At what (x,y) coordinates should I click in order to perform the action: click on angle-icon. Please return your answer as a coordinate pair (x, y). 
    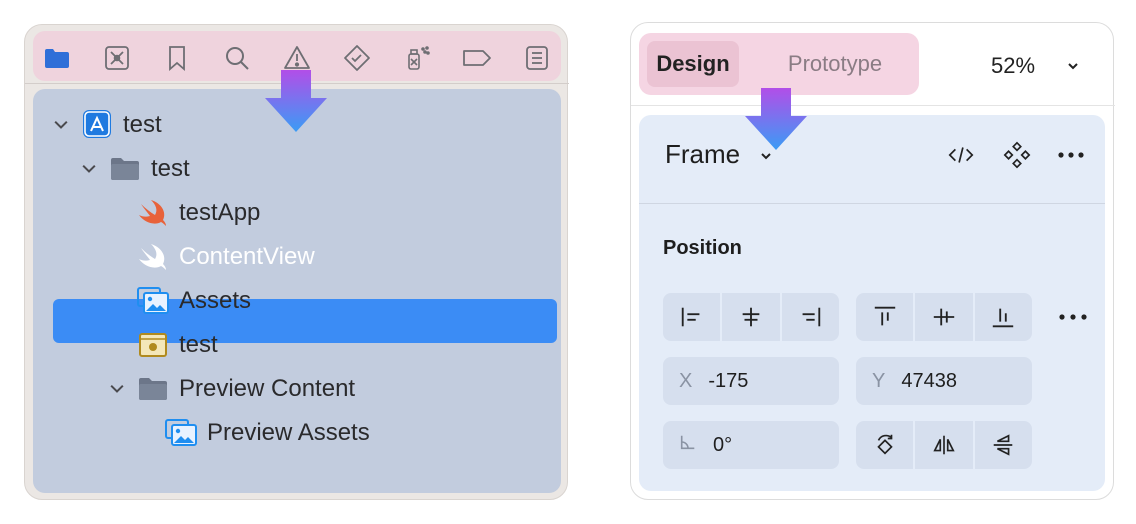
    Looking at the image, I should click on (688, 445).